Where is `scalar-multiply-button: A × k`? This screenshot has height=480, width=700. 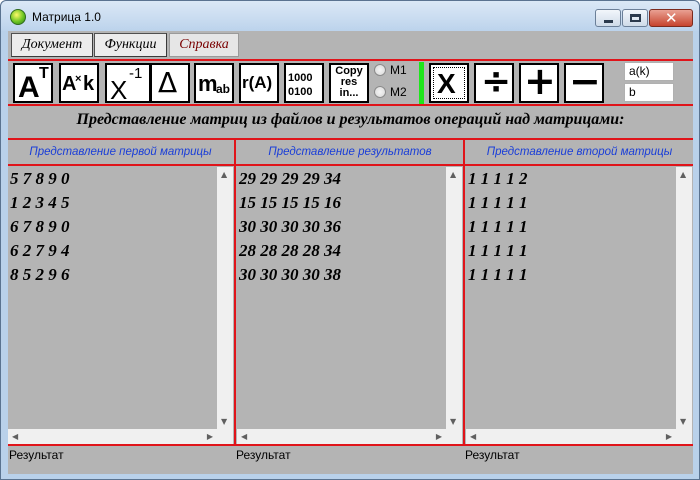
scalar-multiply-button: A × k is located at coordinates (79, 83).